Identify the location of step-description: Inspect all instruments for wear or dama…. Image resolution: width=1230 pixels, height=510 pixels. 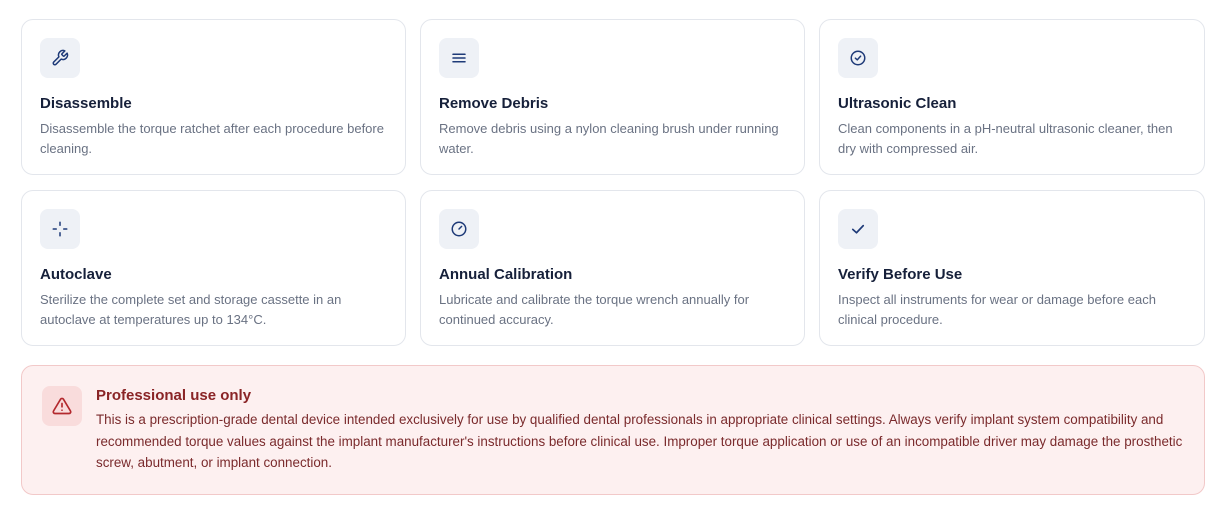
(997, 309).